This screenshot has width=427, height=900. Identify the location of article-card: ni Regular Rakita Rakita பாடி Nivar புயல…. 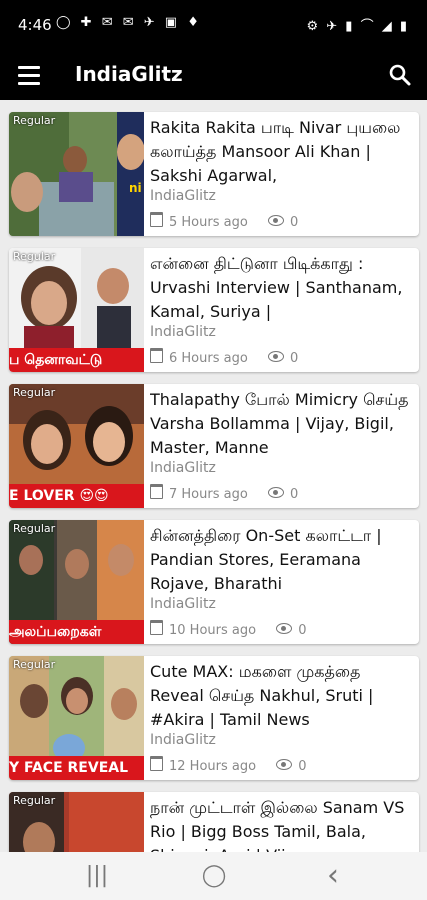
(214, 174).